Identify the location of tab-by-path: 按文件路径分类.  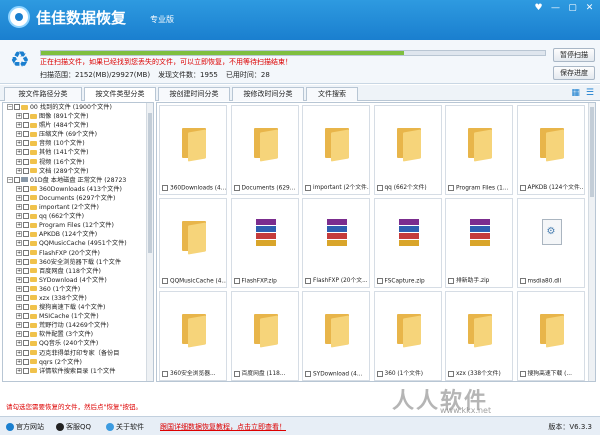
(43, 94).